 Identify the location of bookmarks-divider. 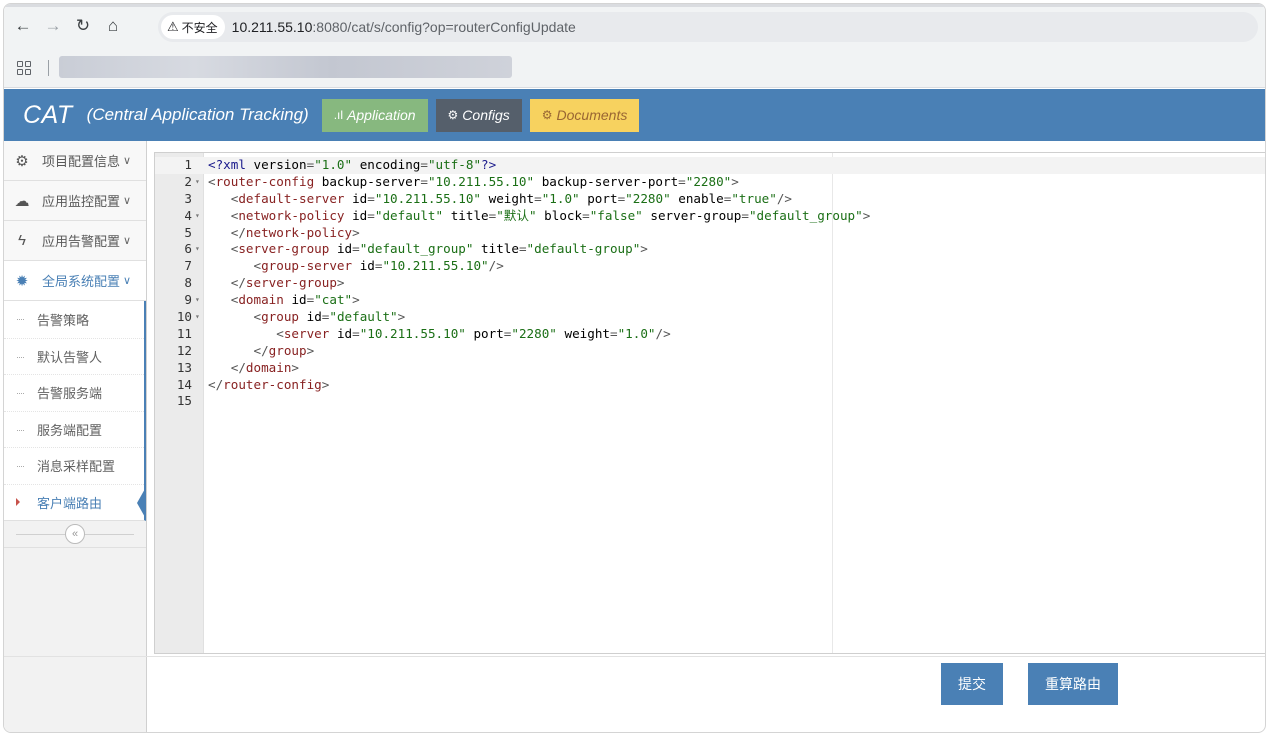
(48, 68).